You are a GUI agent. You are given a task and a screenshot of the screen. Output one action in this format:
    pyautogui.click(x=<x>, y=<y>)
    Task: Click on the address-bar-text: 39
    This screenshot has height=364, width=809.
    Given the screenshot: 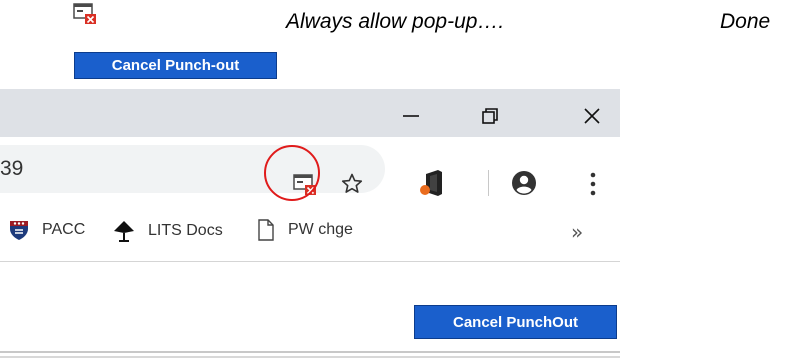 What is the action you would take?
    pyautogui.click(x=12, y=168)
    